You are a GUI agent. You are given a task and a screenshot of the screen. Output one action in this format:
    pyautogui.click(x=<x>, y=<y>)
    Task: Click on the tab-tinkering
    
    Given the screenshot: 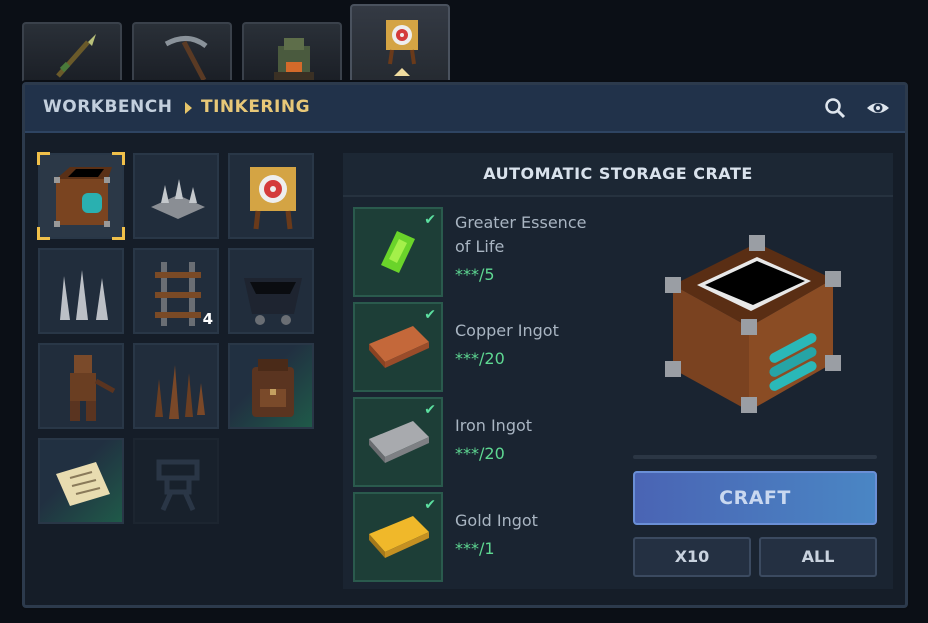 What is the action you would take?
    pyautogui.click(x=400, y=44)
    